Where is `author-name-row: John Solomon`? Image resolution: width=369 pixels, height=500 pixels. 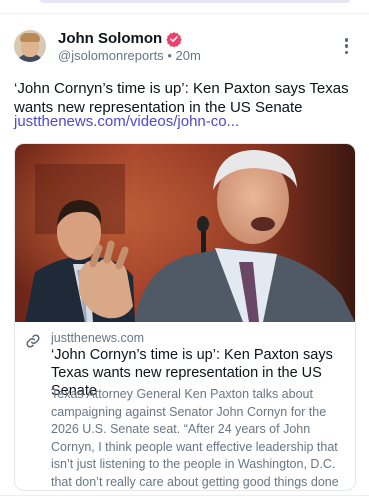 author-name-row: John Solomon is located at coordinates (120, 38).